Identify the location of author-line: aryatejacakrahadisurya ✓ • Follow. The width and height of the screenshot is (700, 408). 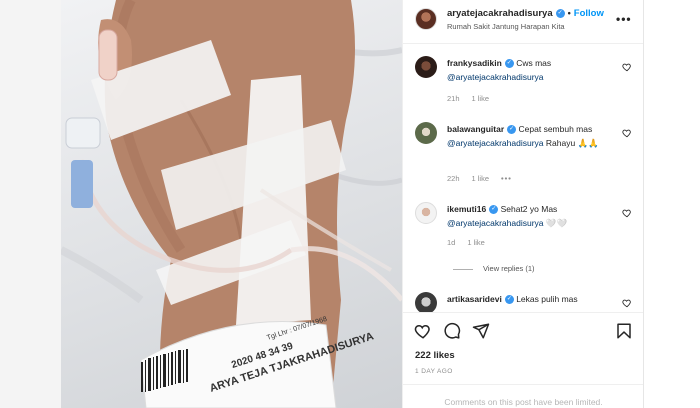
(525, 13).